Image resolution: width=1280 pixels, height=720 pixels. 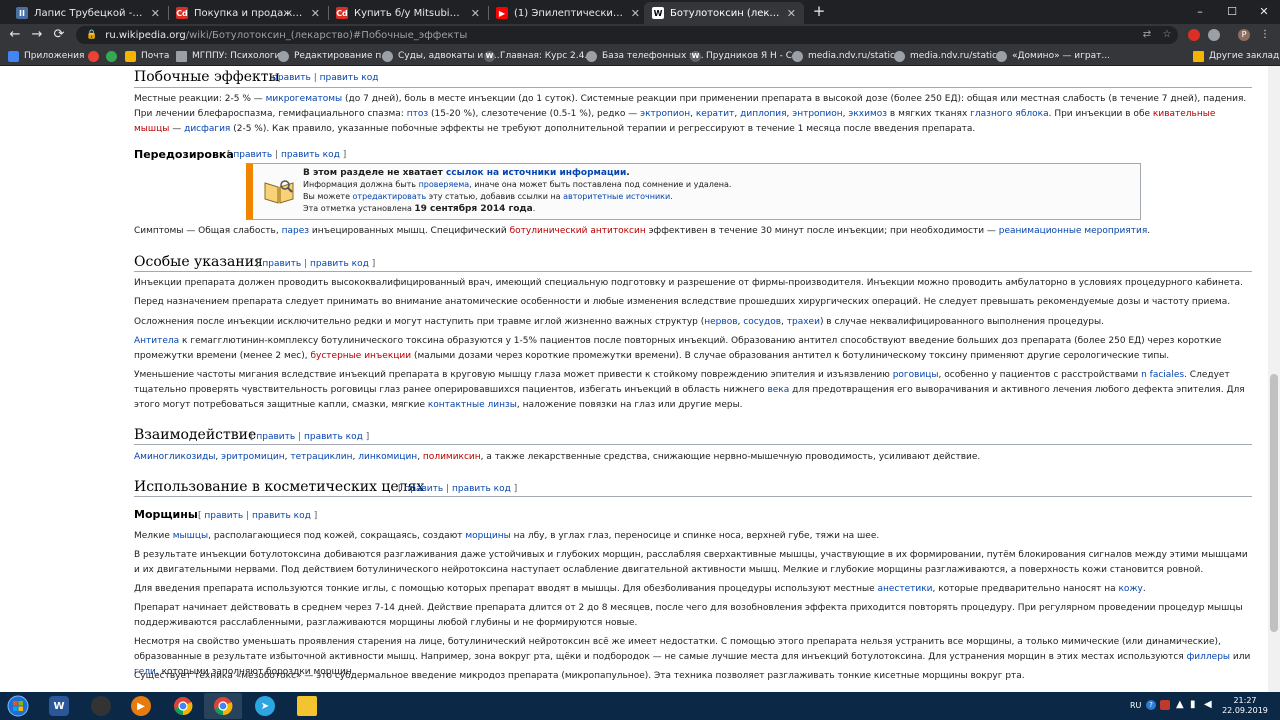 What do you see at coordinates (18, 706) in the screenshot?
I see `start-button` at bounding box center [18, 706].